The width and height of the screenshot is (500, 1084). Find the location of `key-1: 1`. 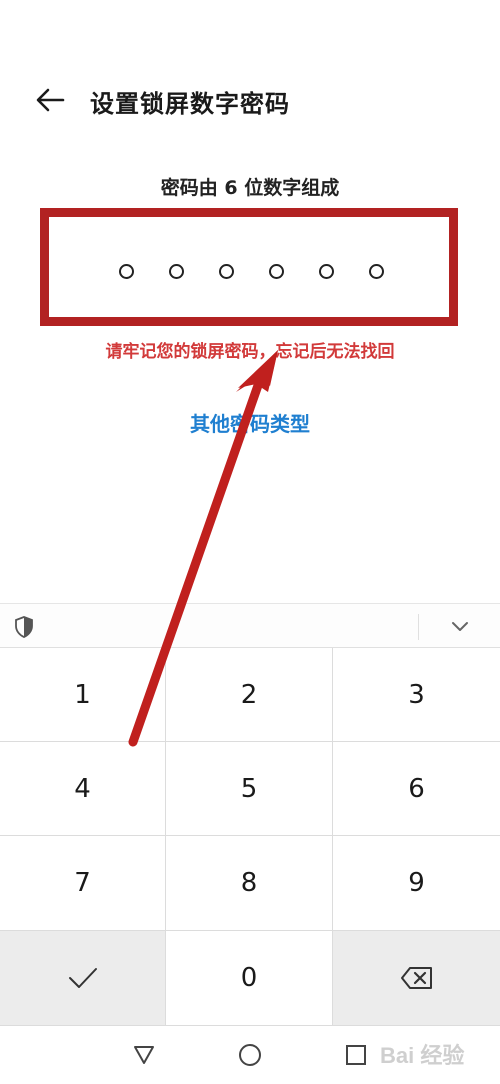

key-1: 1 is located at coordinates (83, 695).